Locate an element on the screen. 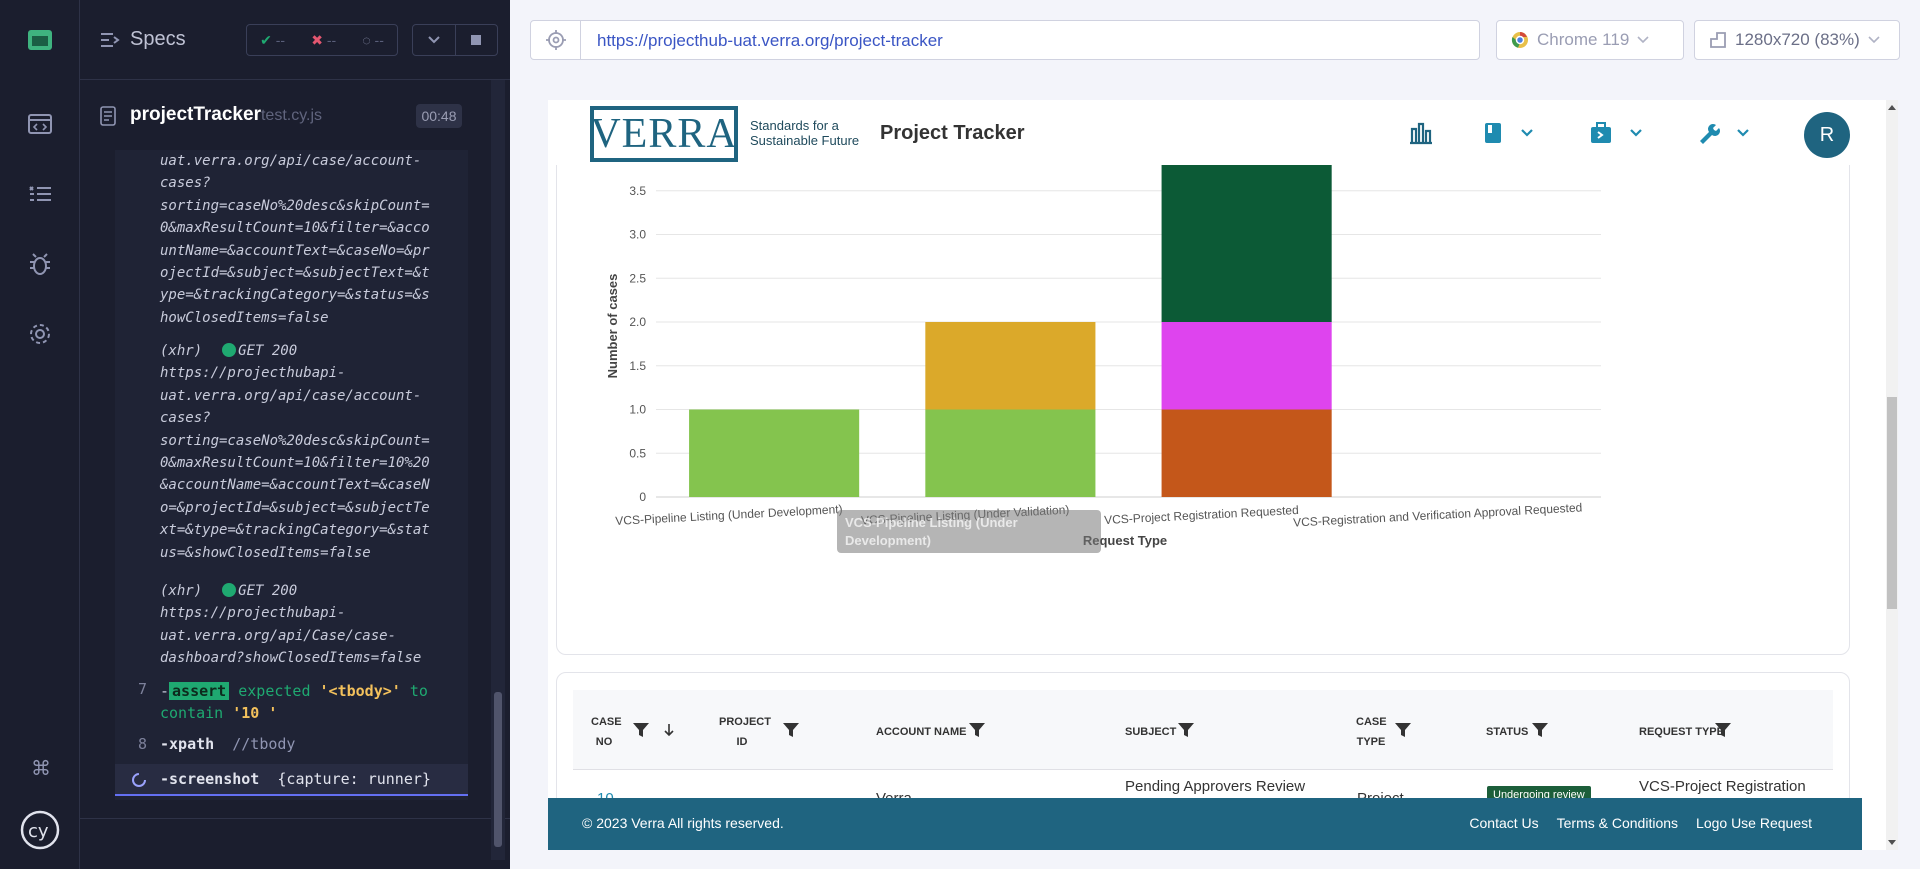 This screenshot has width=1920, height=869. docs-menu-button is located at coordinates (1493, 133).